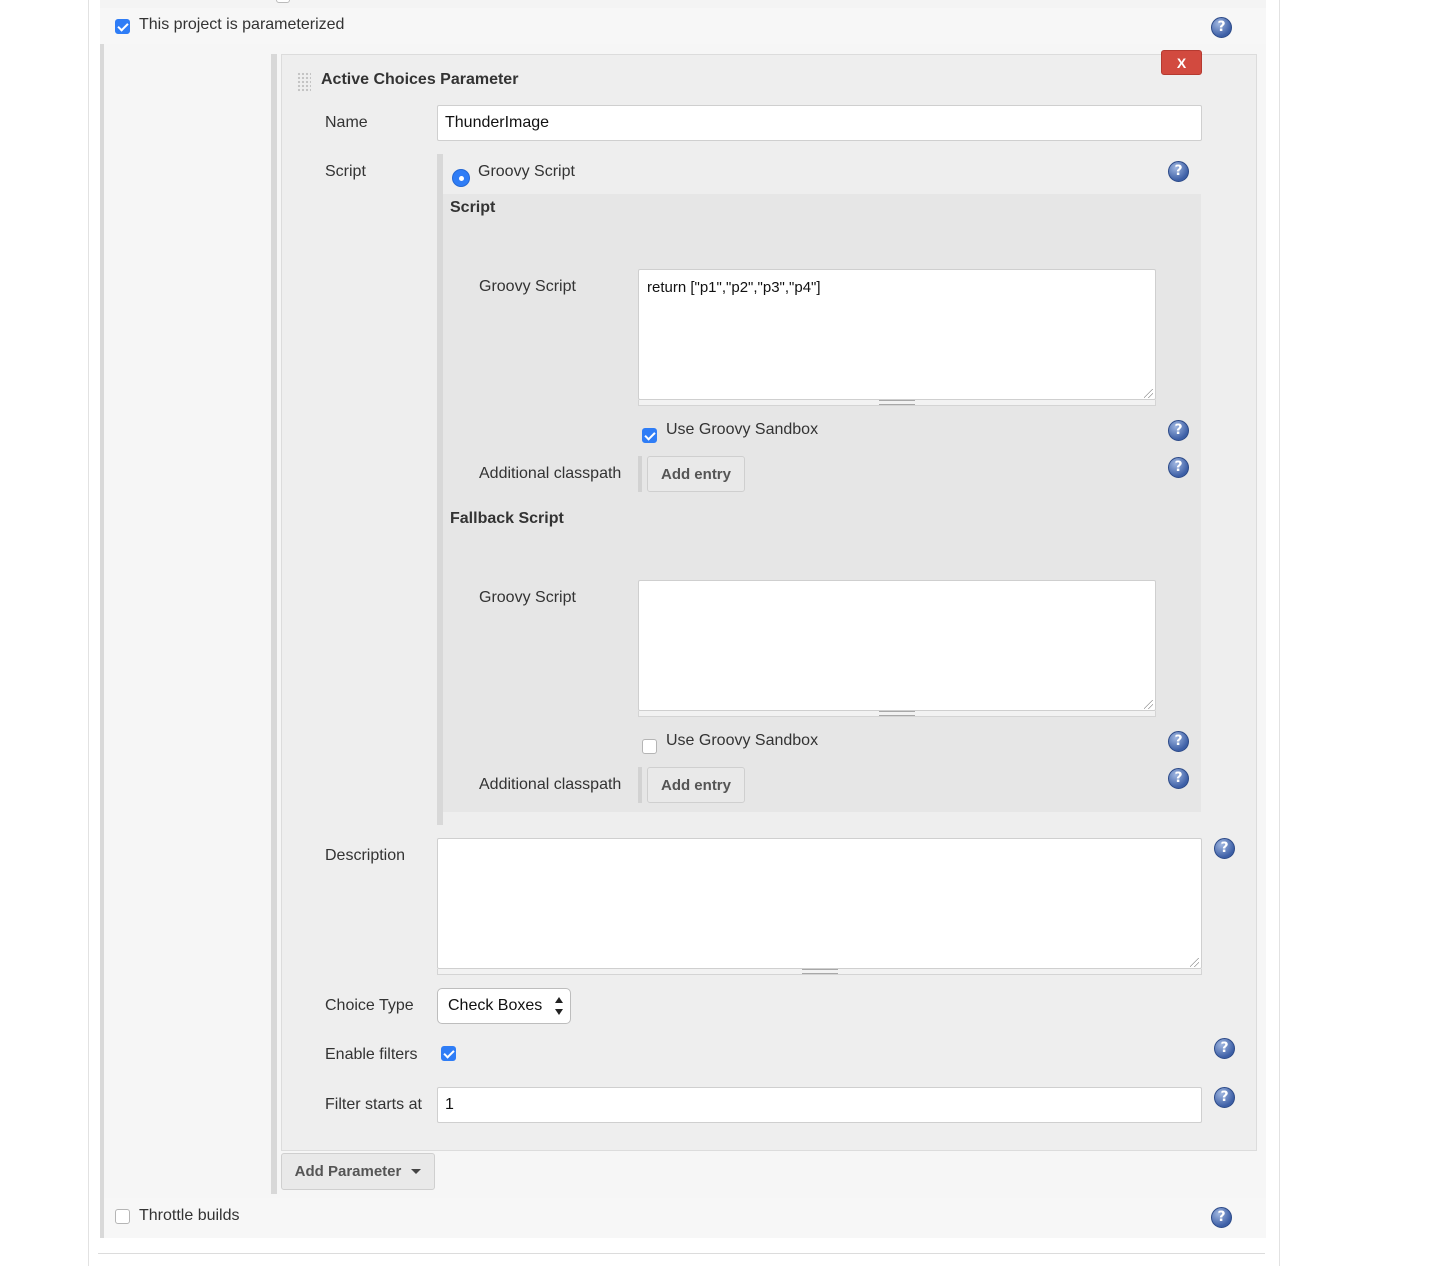 The height and width of the screenshot is (1266, 1436). What do you see at coordinates (550, 473) in the screenshot?
I see `script-classpath-label: Additional classpath` at bounding box center [550, 473].